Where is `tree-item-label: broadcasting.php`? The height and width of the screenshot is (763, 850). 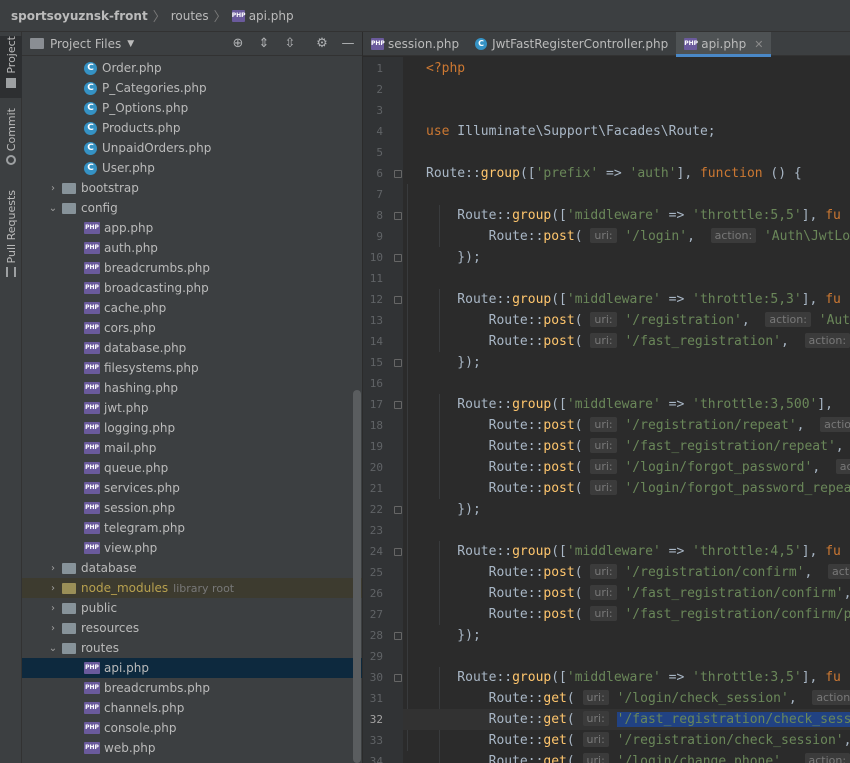 tree-item-label: broadcasting.php is located at coordinates (156, 288).